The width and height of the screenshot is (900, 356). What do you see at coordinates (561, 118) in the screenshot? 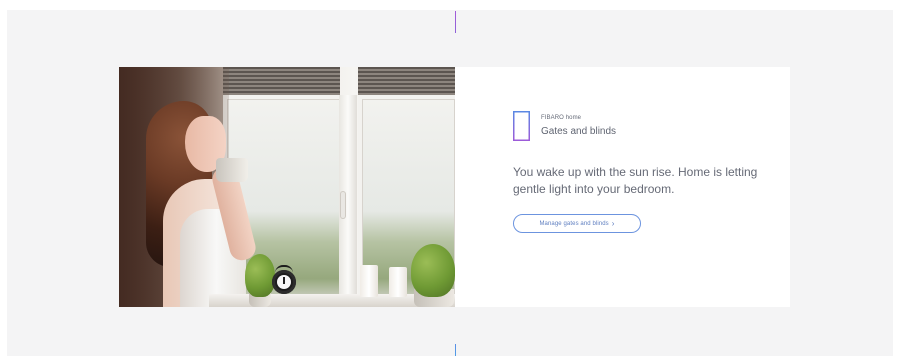
I see `brand-label: FIBARO home` at bounding box center [561, 118].